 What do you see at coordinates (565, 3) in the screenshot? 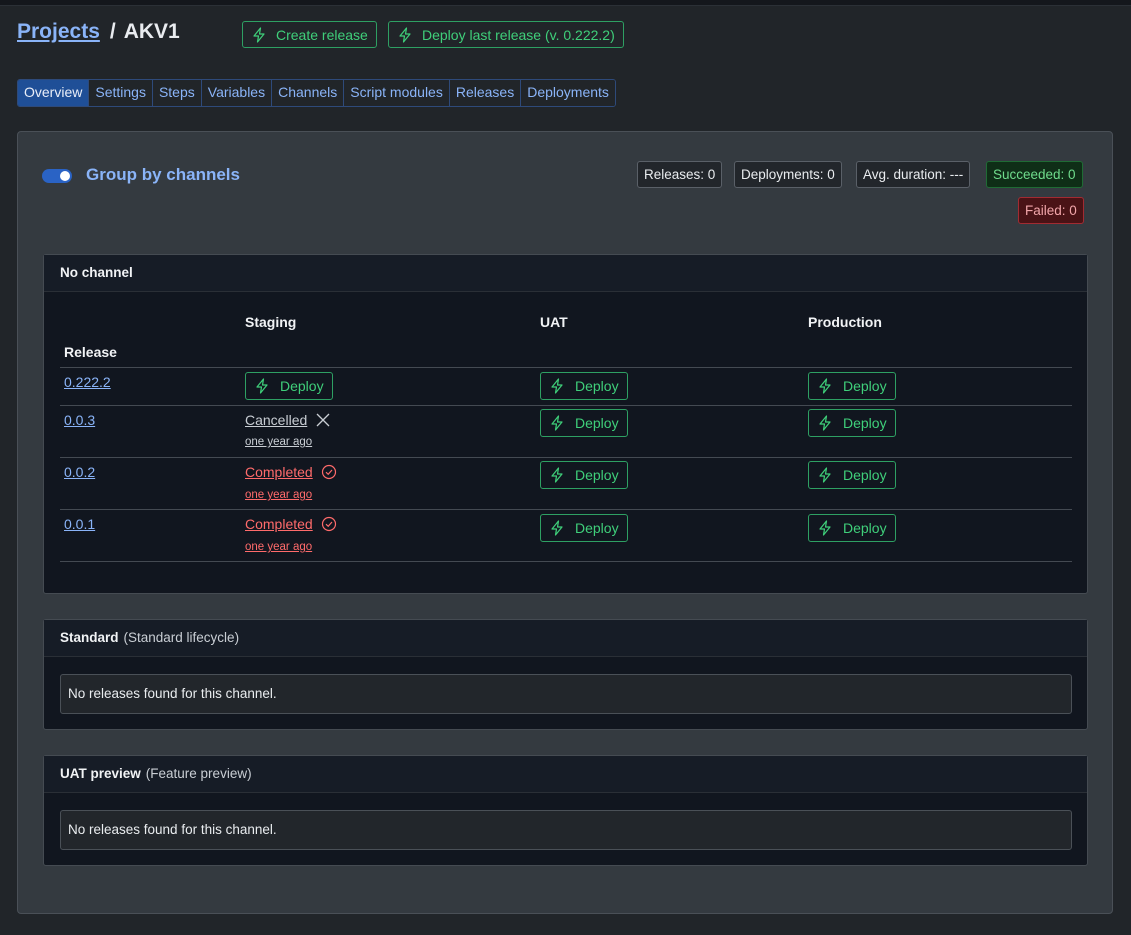
I see `top-strip` at bounding box center [565, 3].